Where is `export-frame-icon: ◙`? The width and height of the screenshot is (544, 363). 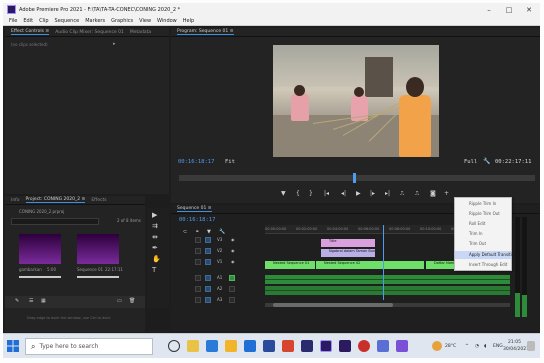 export-frame-icon: ◙ is located at coordinates (433, 193).